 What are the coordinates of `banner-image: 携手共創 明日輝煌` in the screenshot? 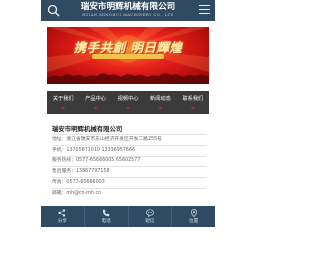 It's located at (128, 55).